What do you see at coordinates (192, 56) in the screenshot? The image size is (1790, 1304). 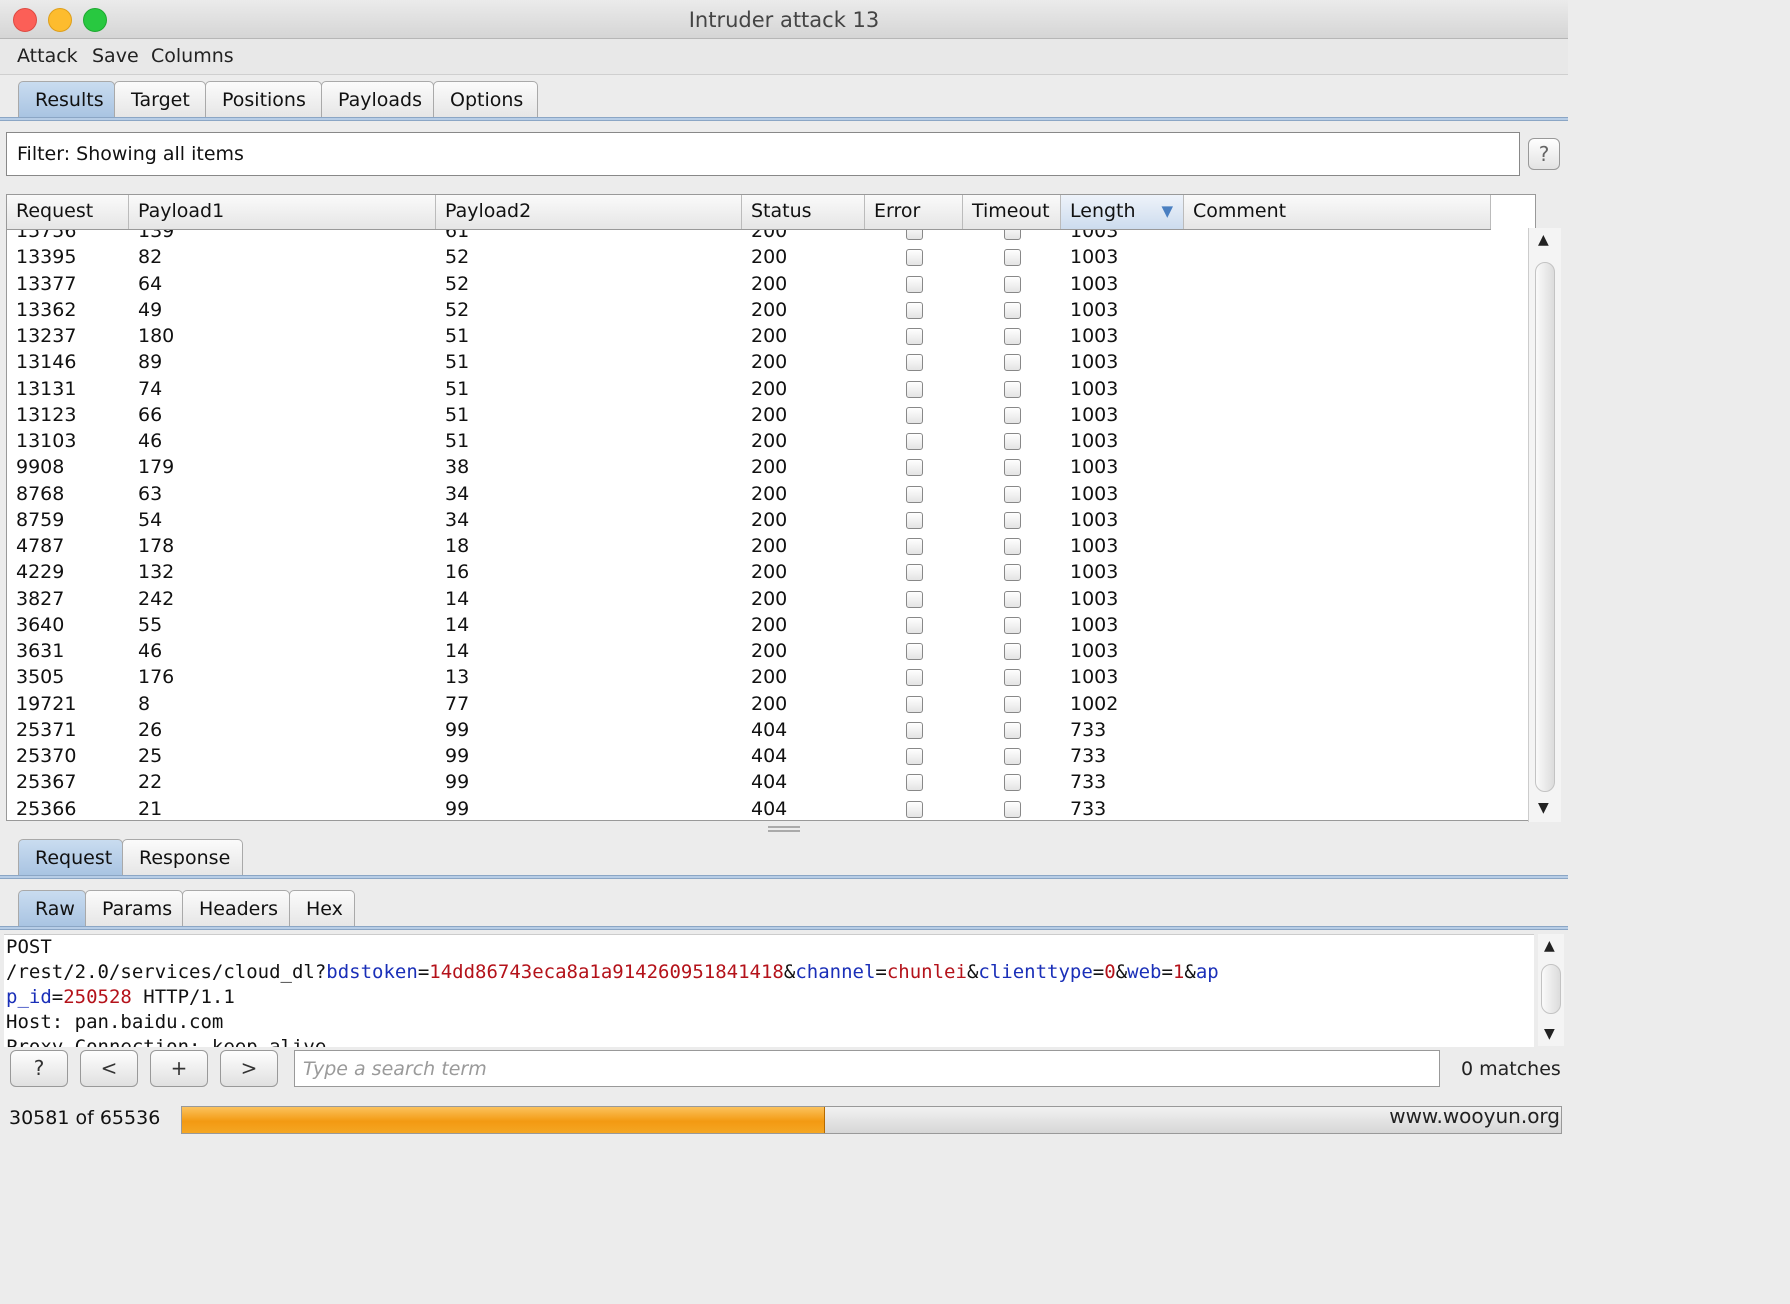 I see `menu-columns: Columns` at bounding box center [192, 56].